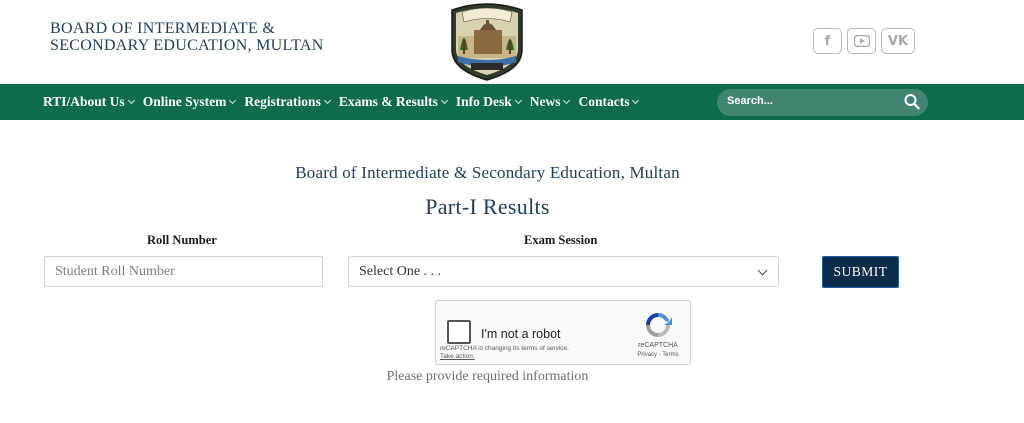  What do you see at coordinates (400, 271) in the screenshot?
I see `exam-session-selected: Select One . . .` at bounding box center [400, 271].